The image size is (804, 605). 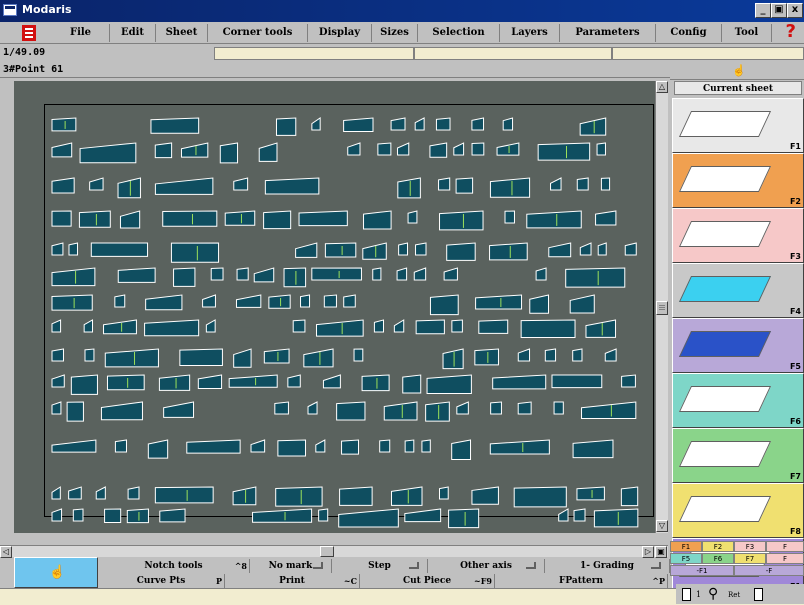 I want to click on modaris-logo-icon, so click(x=29, y=33).